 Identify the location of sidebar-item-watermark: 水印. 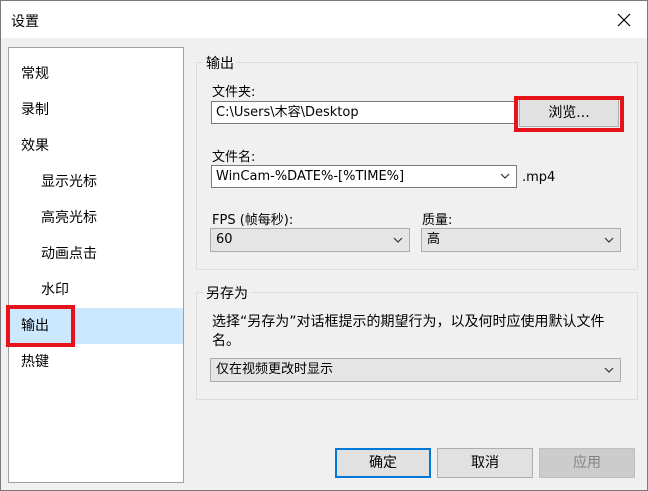
(96, 290).